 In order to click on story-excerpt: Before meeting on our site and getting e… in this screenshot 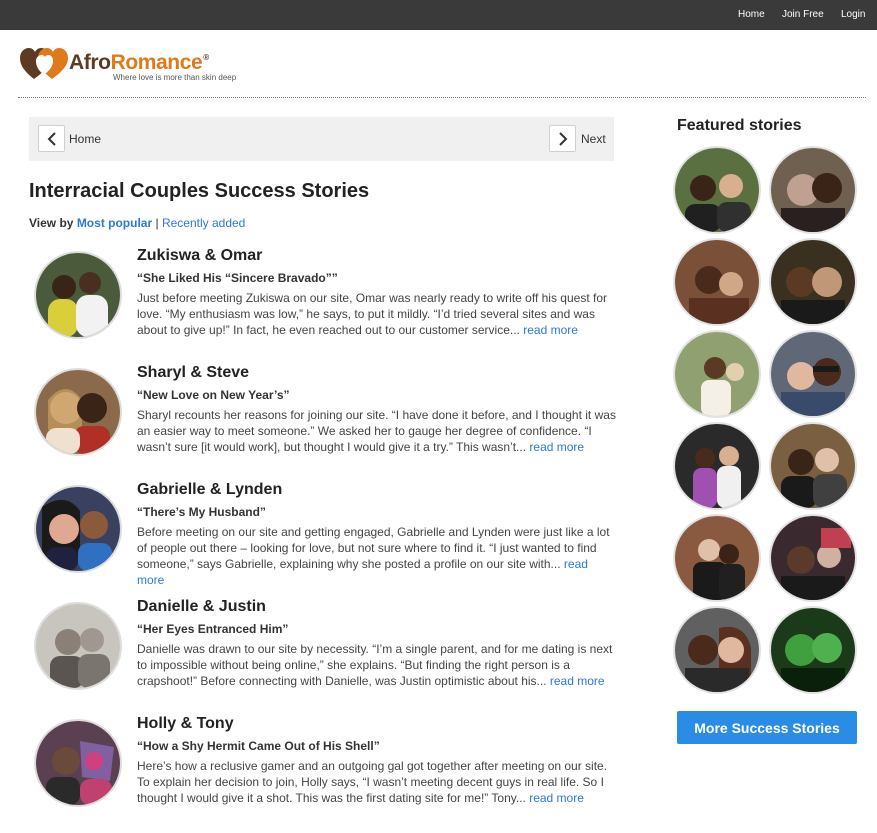, I will do `click(373, 556)`.